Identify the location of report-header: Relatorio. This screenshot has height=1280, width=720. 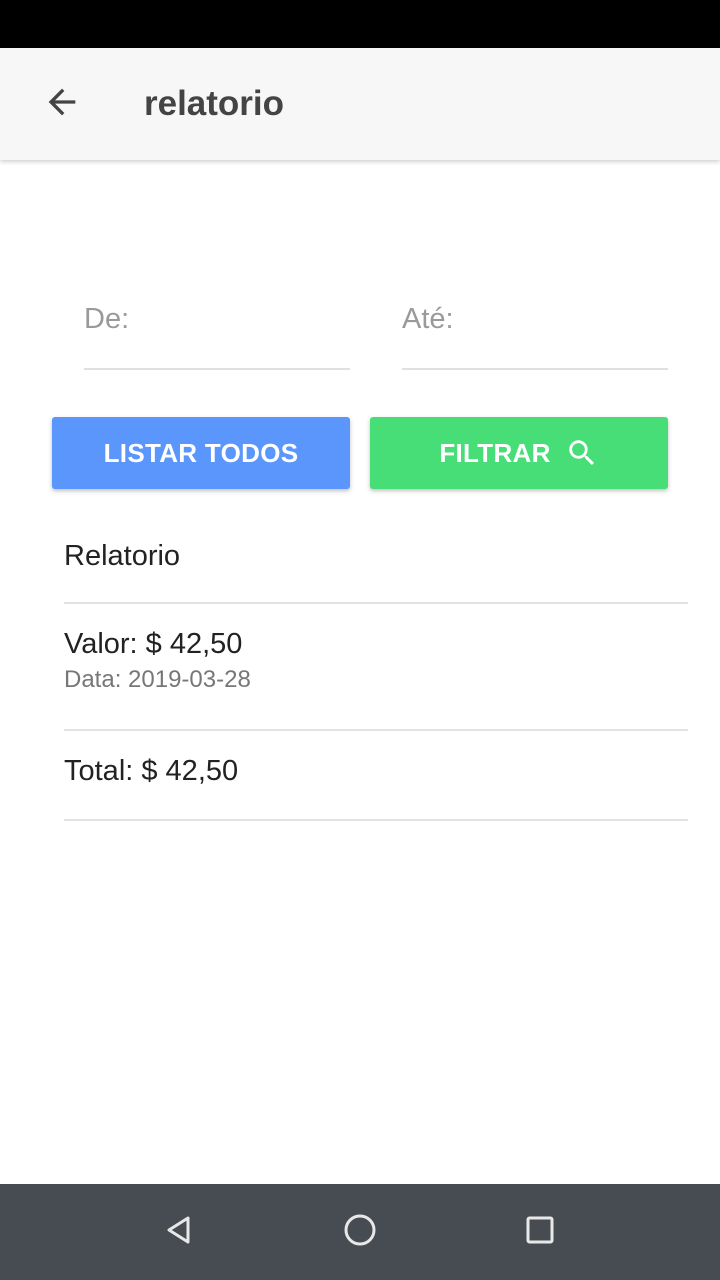
(376, 557).